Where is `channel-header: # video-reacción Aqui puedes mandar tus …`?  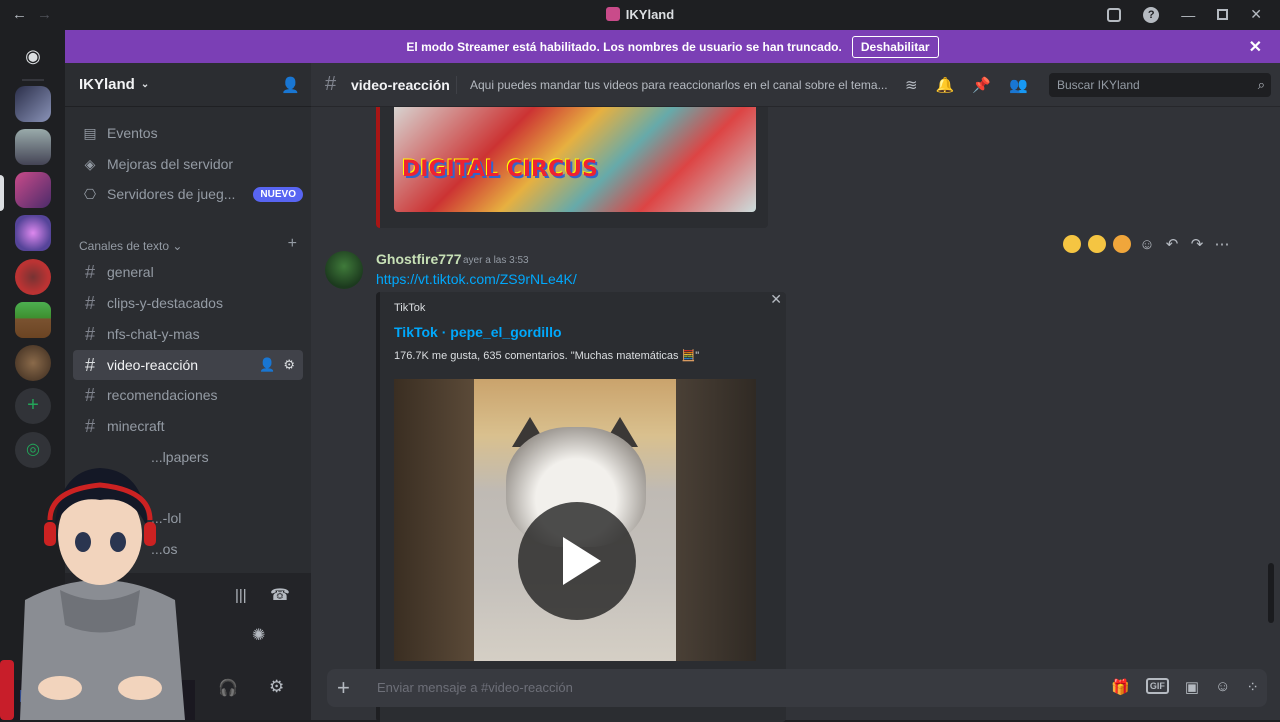 channel-header: # video-reacción Aqui puedes mandar tus … is located at coordinates (795, 85).